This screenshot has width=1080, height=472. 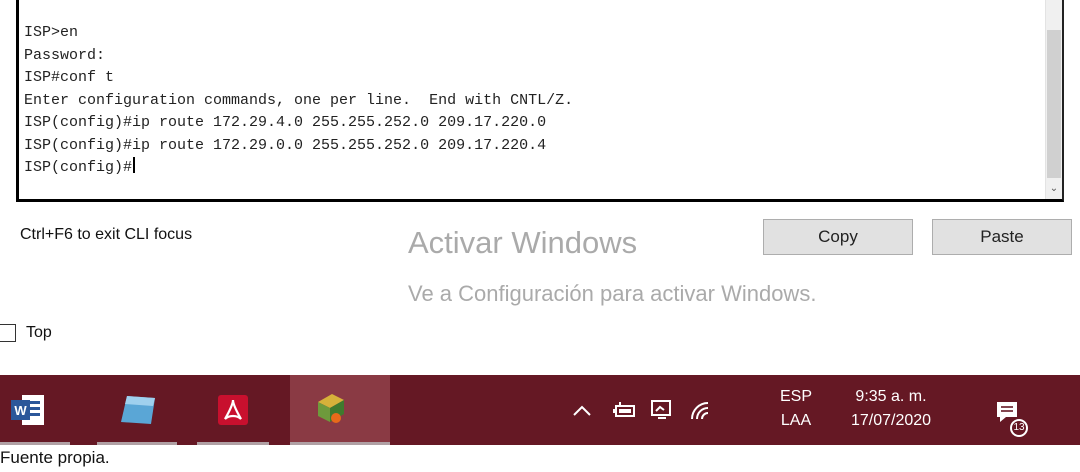 What do you see at coordinates (298, 168) in the screenshot?
I see `cli-prompt-line: ISP(config)#` at bounding box center [298, 168].